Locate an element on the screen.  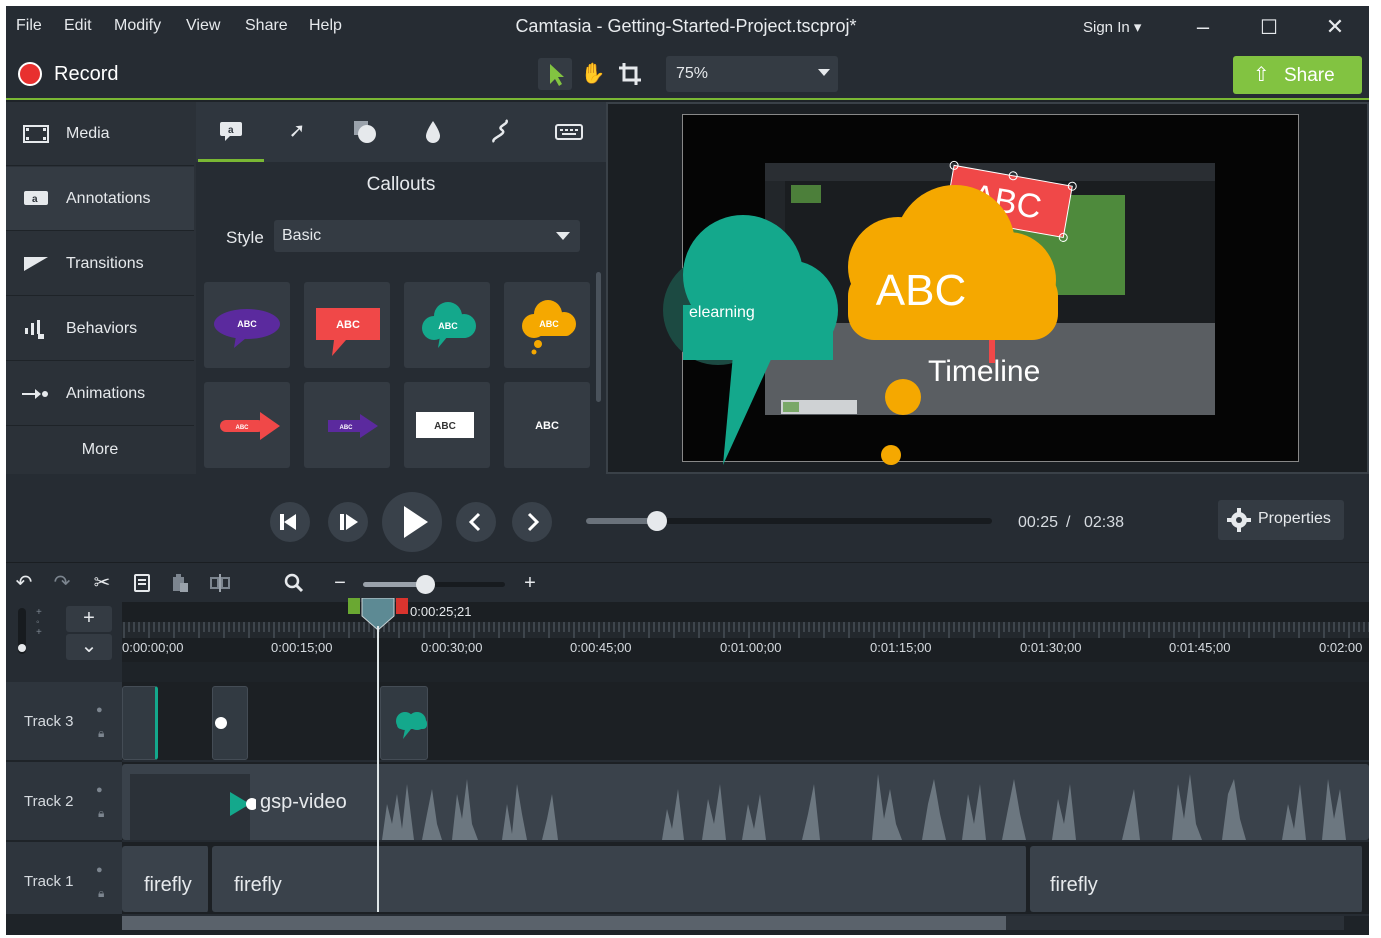
undo-icon: ↶ is located at coordinates (24, 583).